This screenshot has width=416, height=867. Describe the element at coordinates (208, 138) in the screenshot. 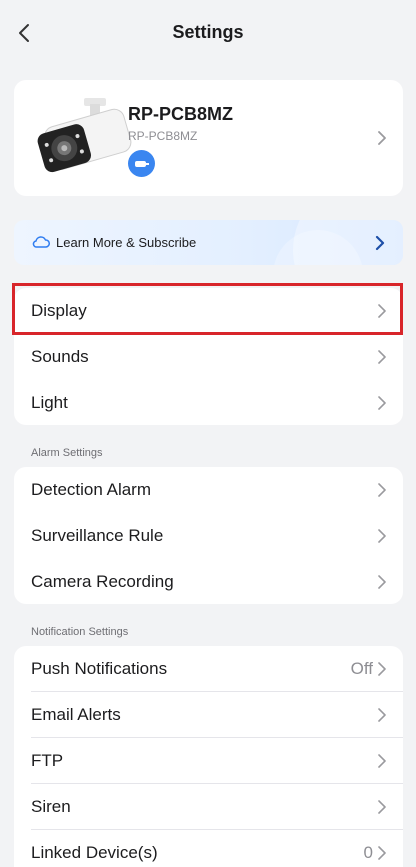

I see `device-card` at that location.